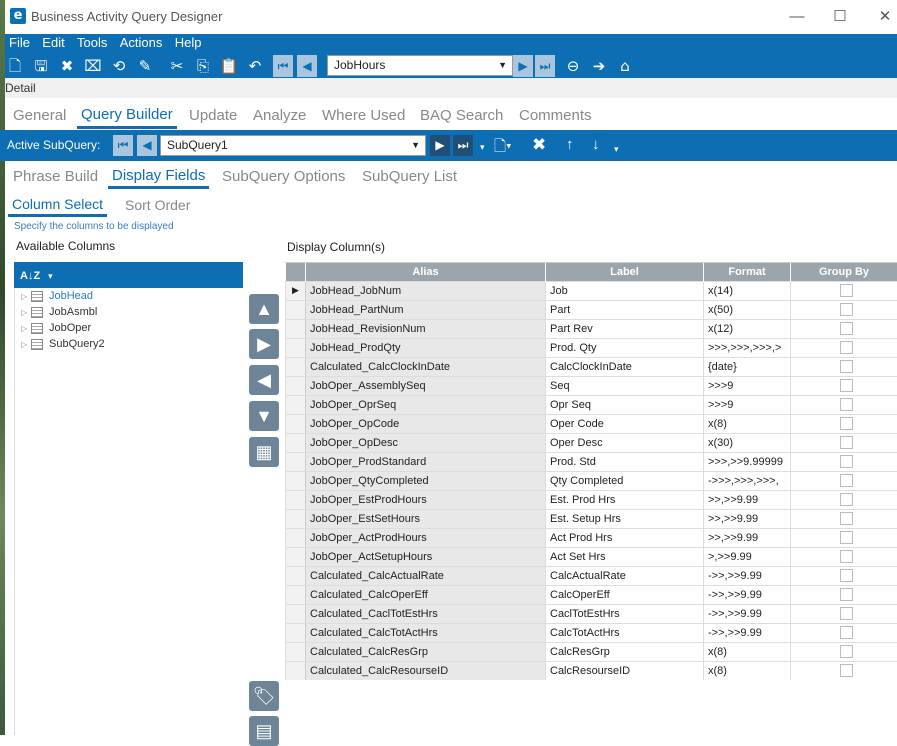 This screenshot has width=897, height=746. Describe the element at coordinates (67, 66) in the screenshot. I see `delete-icon: ✖` at that location.